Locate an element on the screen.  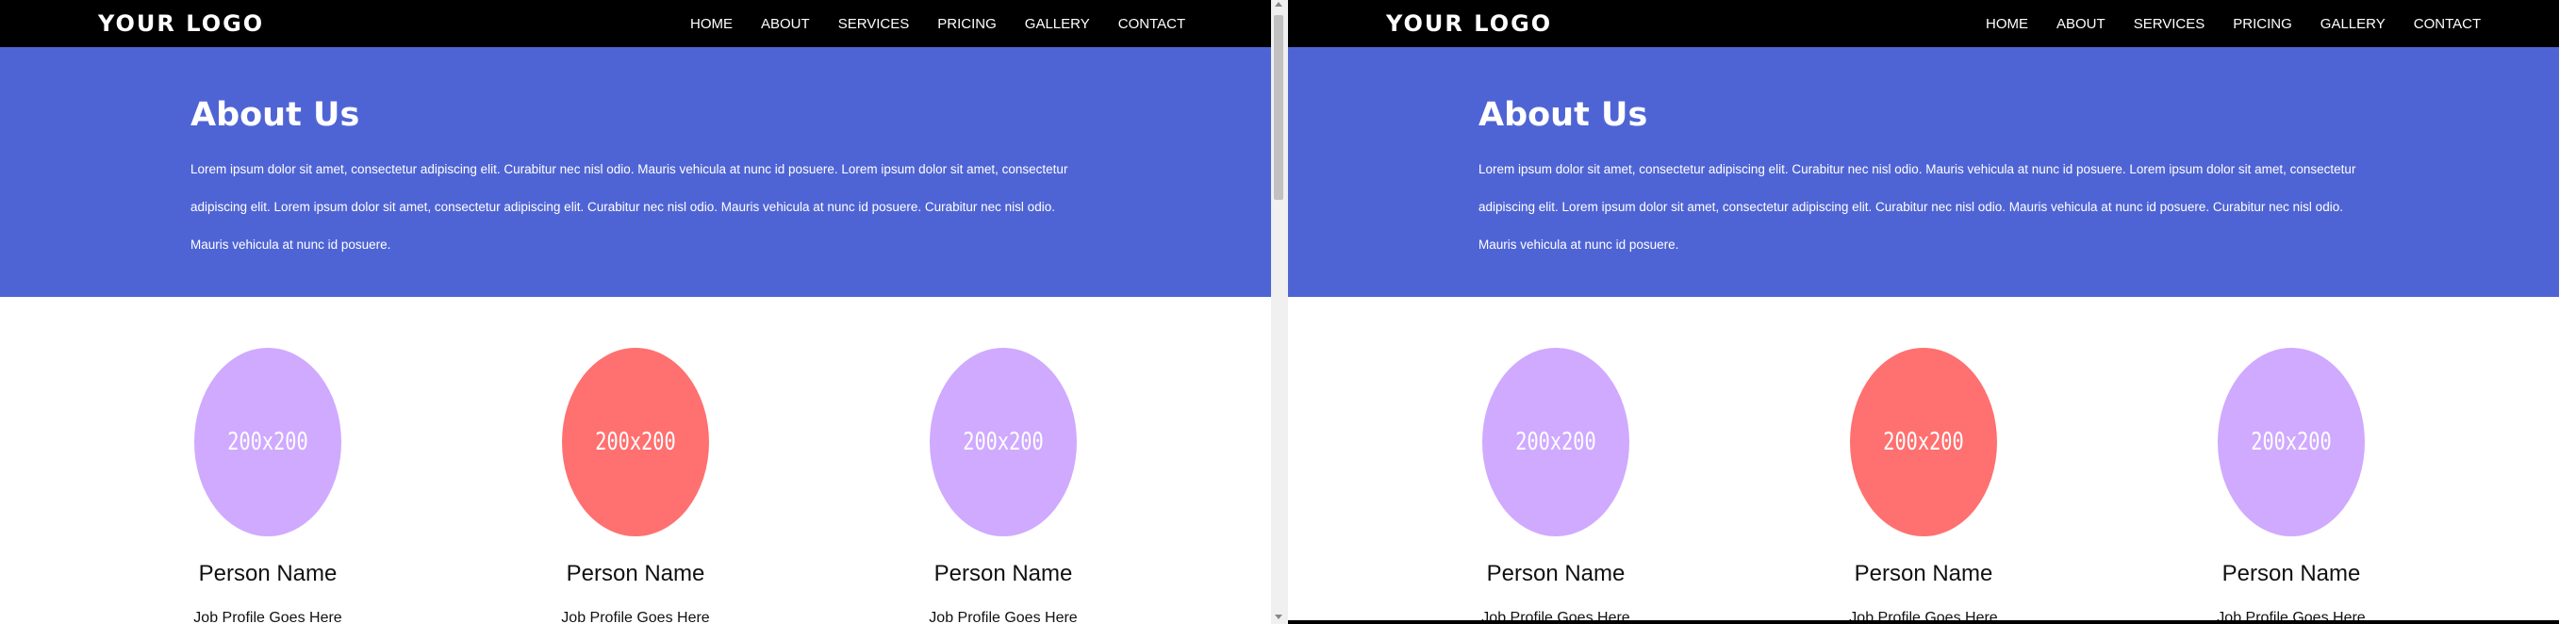
scroll-up-arrow-icon is located at coordinates (1278, 4).